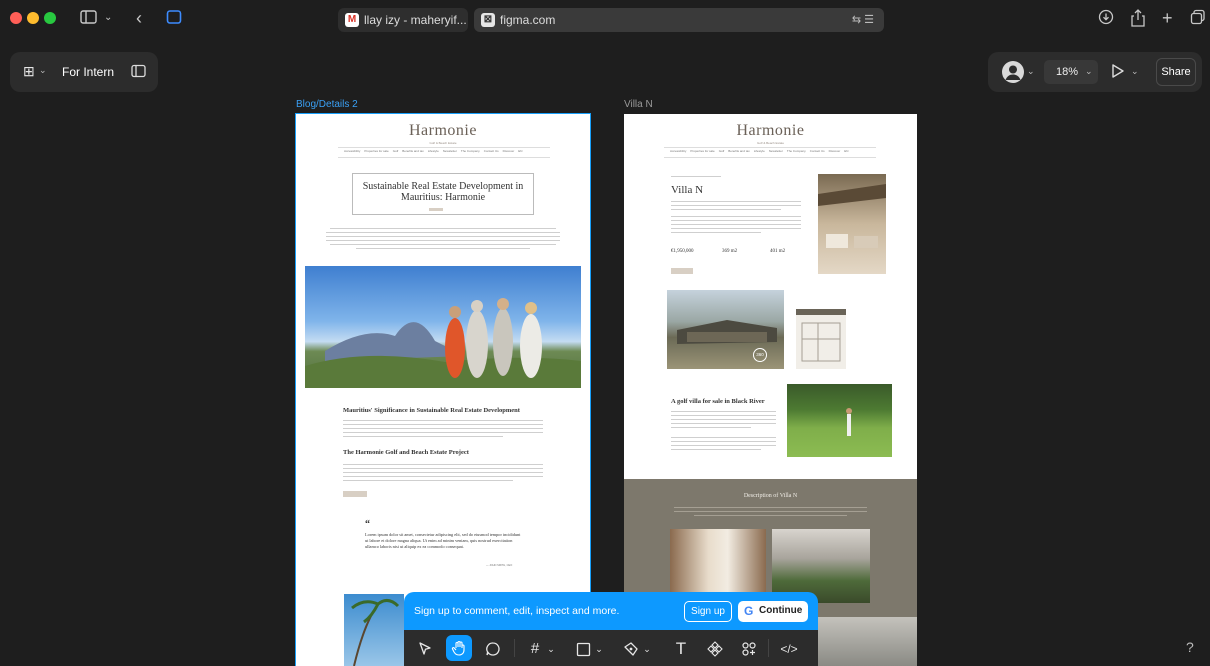 This screenshot has height=666, width=1210. What do you see at coordinates (789, 649) in the screenshot?
I see `dev-mode-icon: </>` at bounding box center [789, 649].